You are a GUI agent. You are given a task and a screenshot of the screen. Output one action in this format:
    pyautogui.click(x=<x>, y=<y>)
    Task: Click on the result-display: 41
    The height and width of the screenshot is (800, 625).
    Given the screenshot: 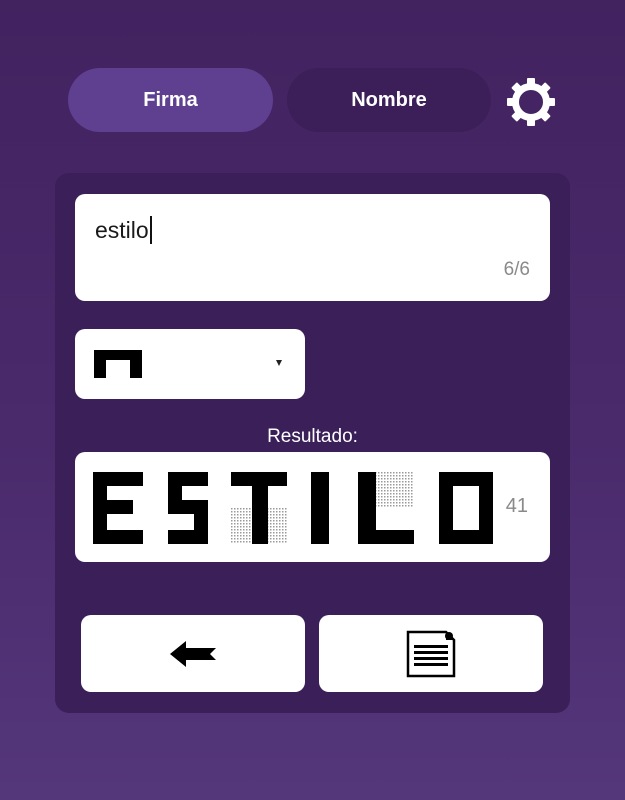 What is the action you would take?
    pyautogui.click(x=312, y=507)
    